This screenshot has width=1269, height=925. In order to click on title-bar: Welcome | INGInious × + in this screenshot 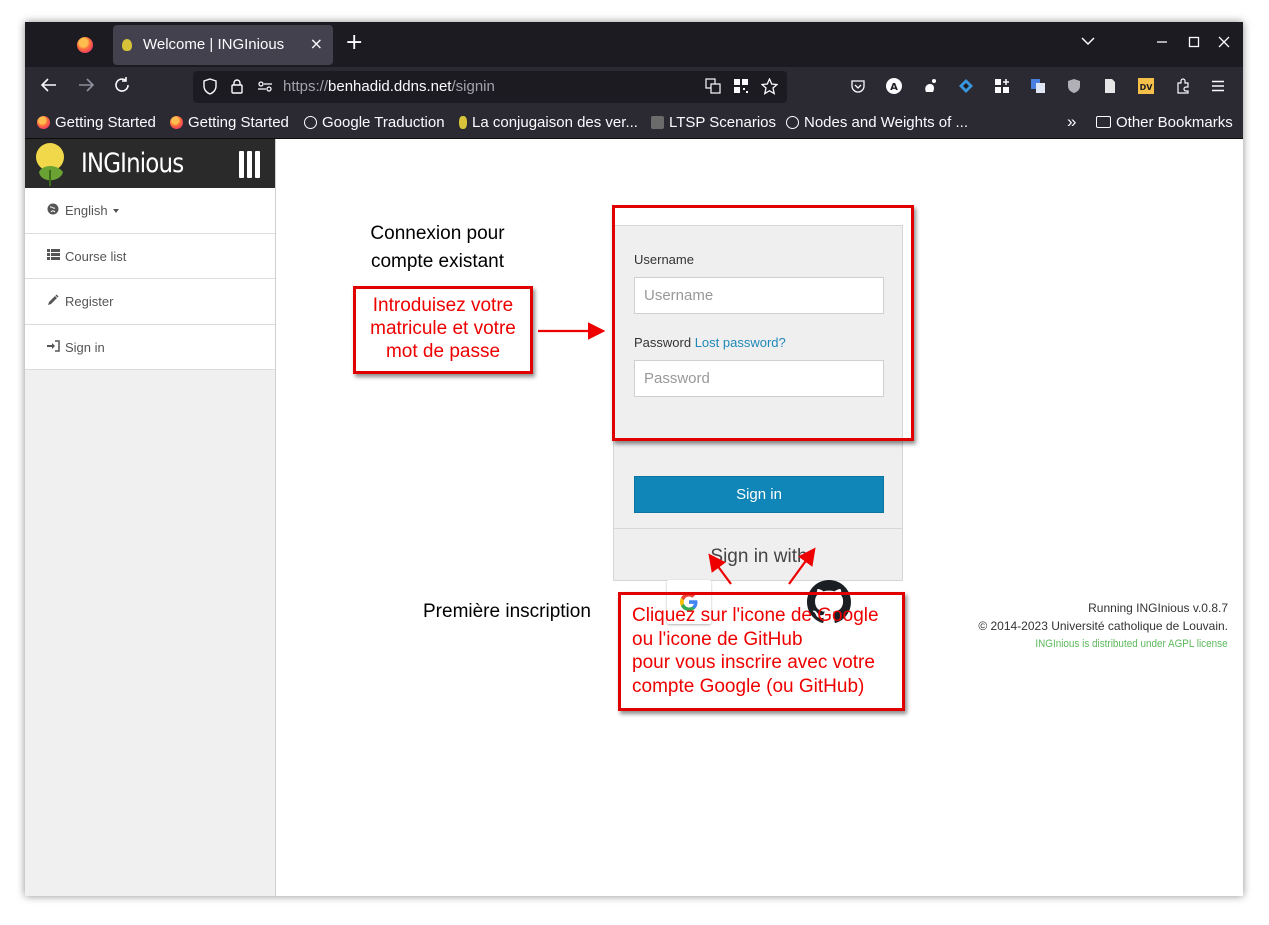, I will do `click(634, 44)`.